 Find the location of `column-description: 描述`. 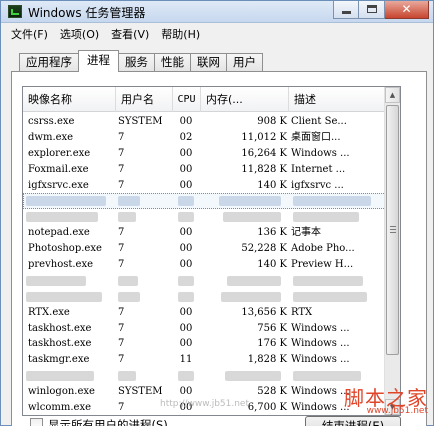

column-description: 描述 is located at coordinates (337, 99).